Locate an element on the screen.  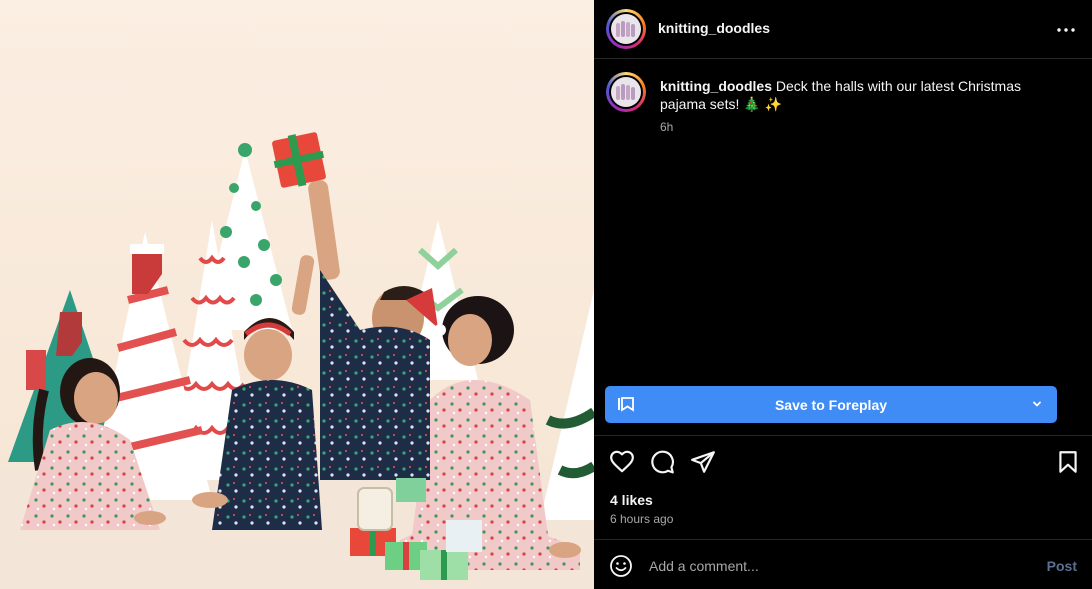
gift-box-raised is located at coordinates (299, 160).